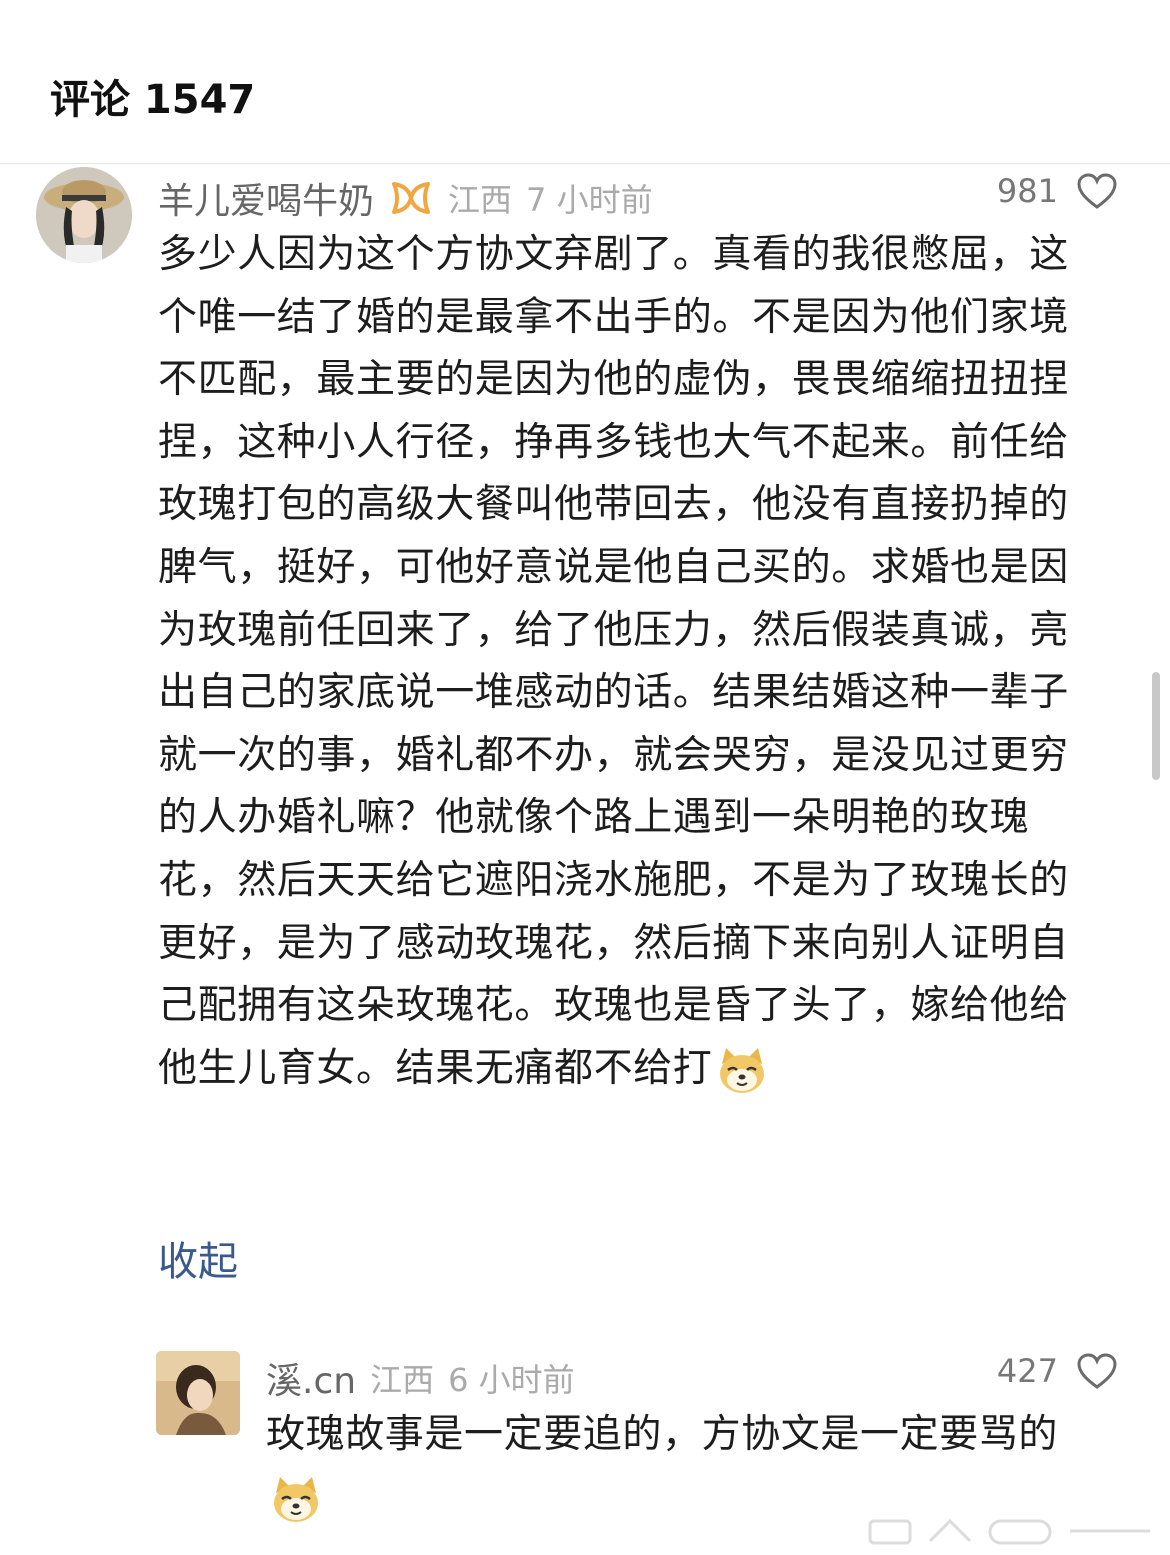 This screenshot has width=1170, height=1555. What do you see at coordinates (589, 200) in the screenshot?
I see `timestamp: 7 小时前` at bounding box center [589, 200].